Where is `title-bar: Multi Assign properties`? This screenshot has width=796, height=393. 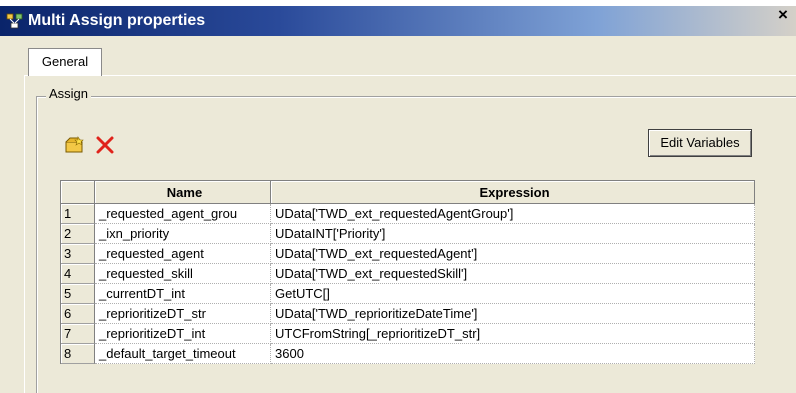
title-bar: Multi Assign properties is located at coordinates (398, 21).